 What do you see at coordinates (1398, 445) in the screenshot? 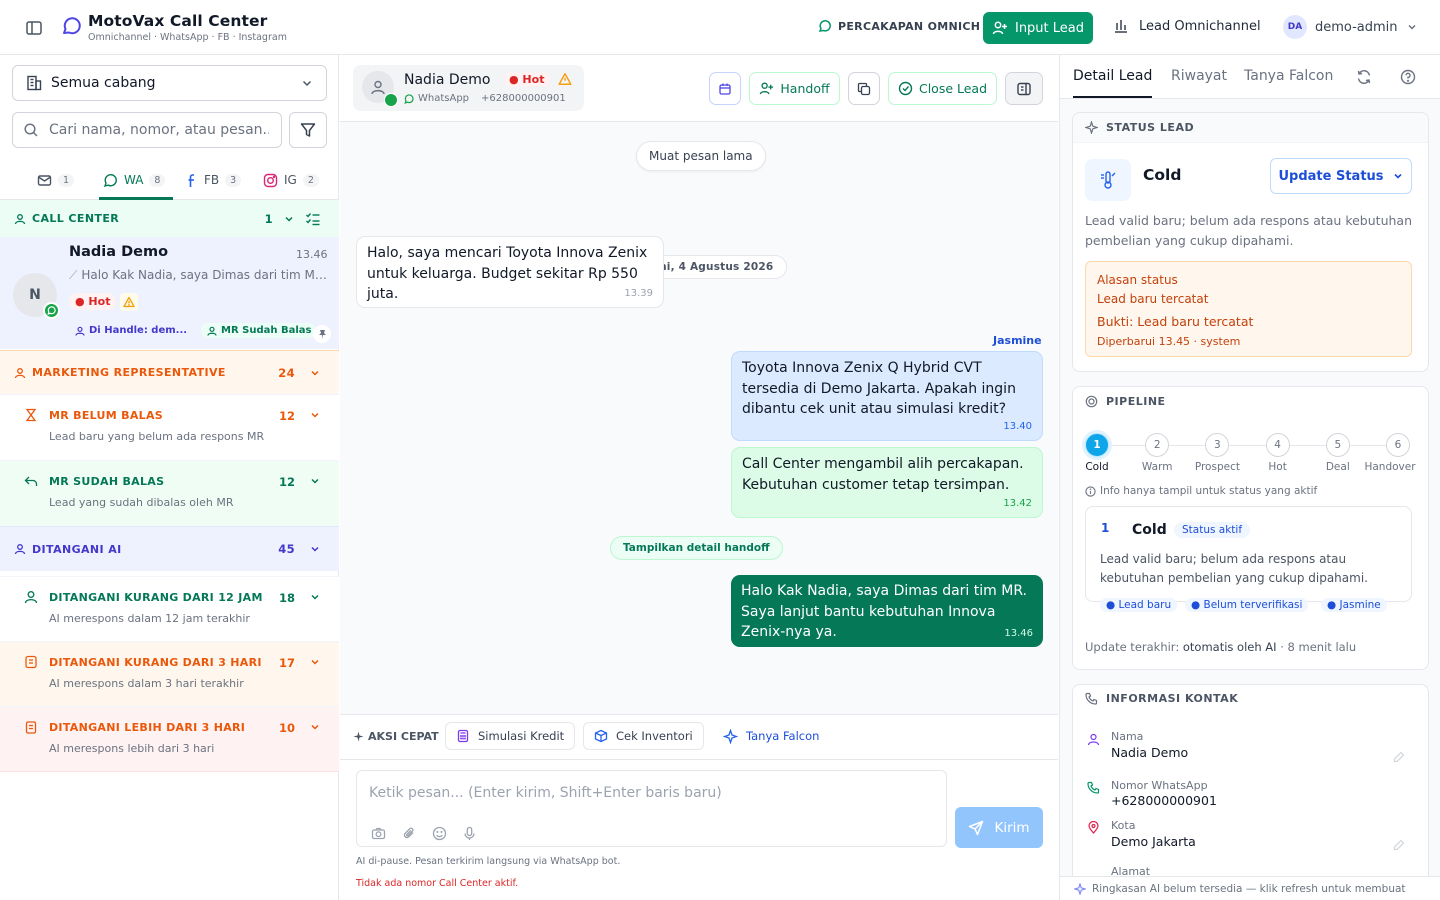
I see `pipeline-step-handover: 6` at bounding box center [1398, 445].